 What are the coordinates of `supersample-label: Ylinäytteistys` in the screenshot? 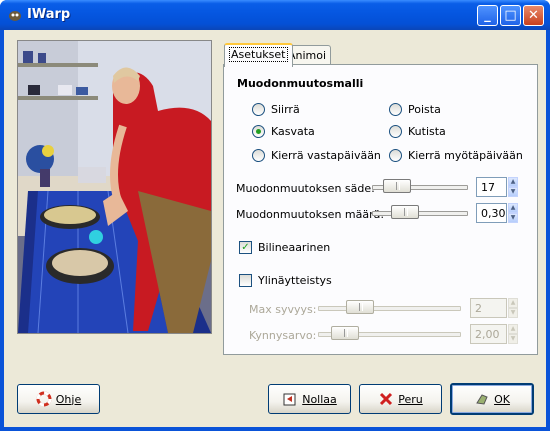 It's located at (295, 280).